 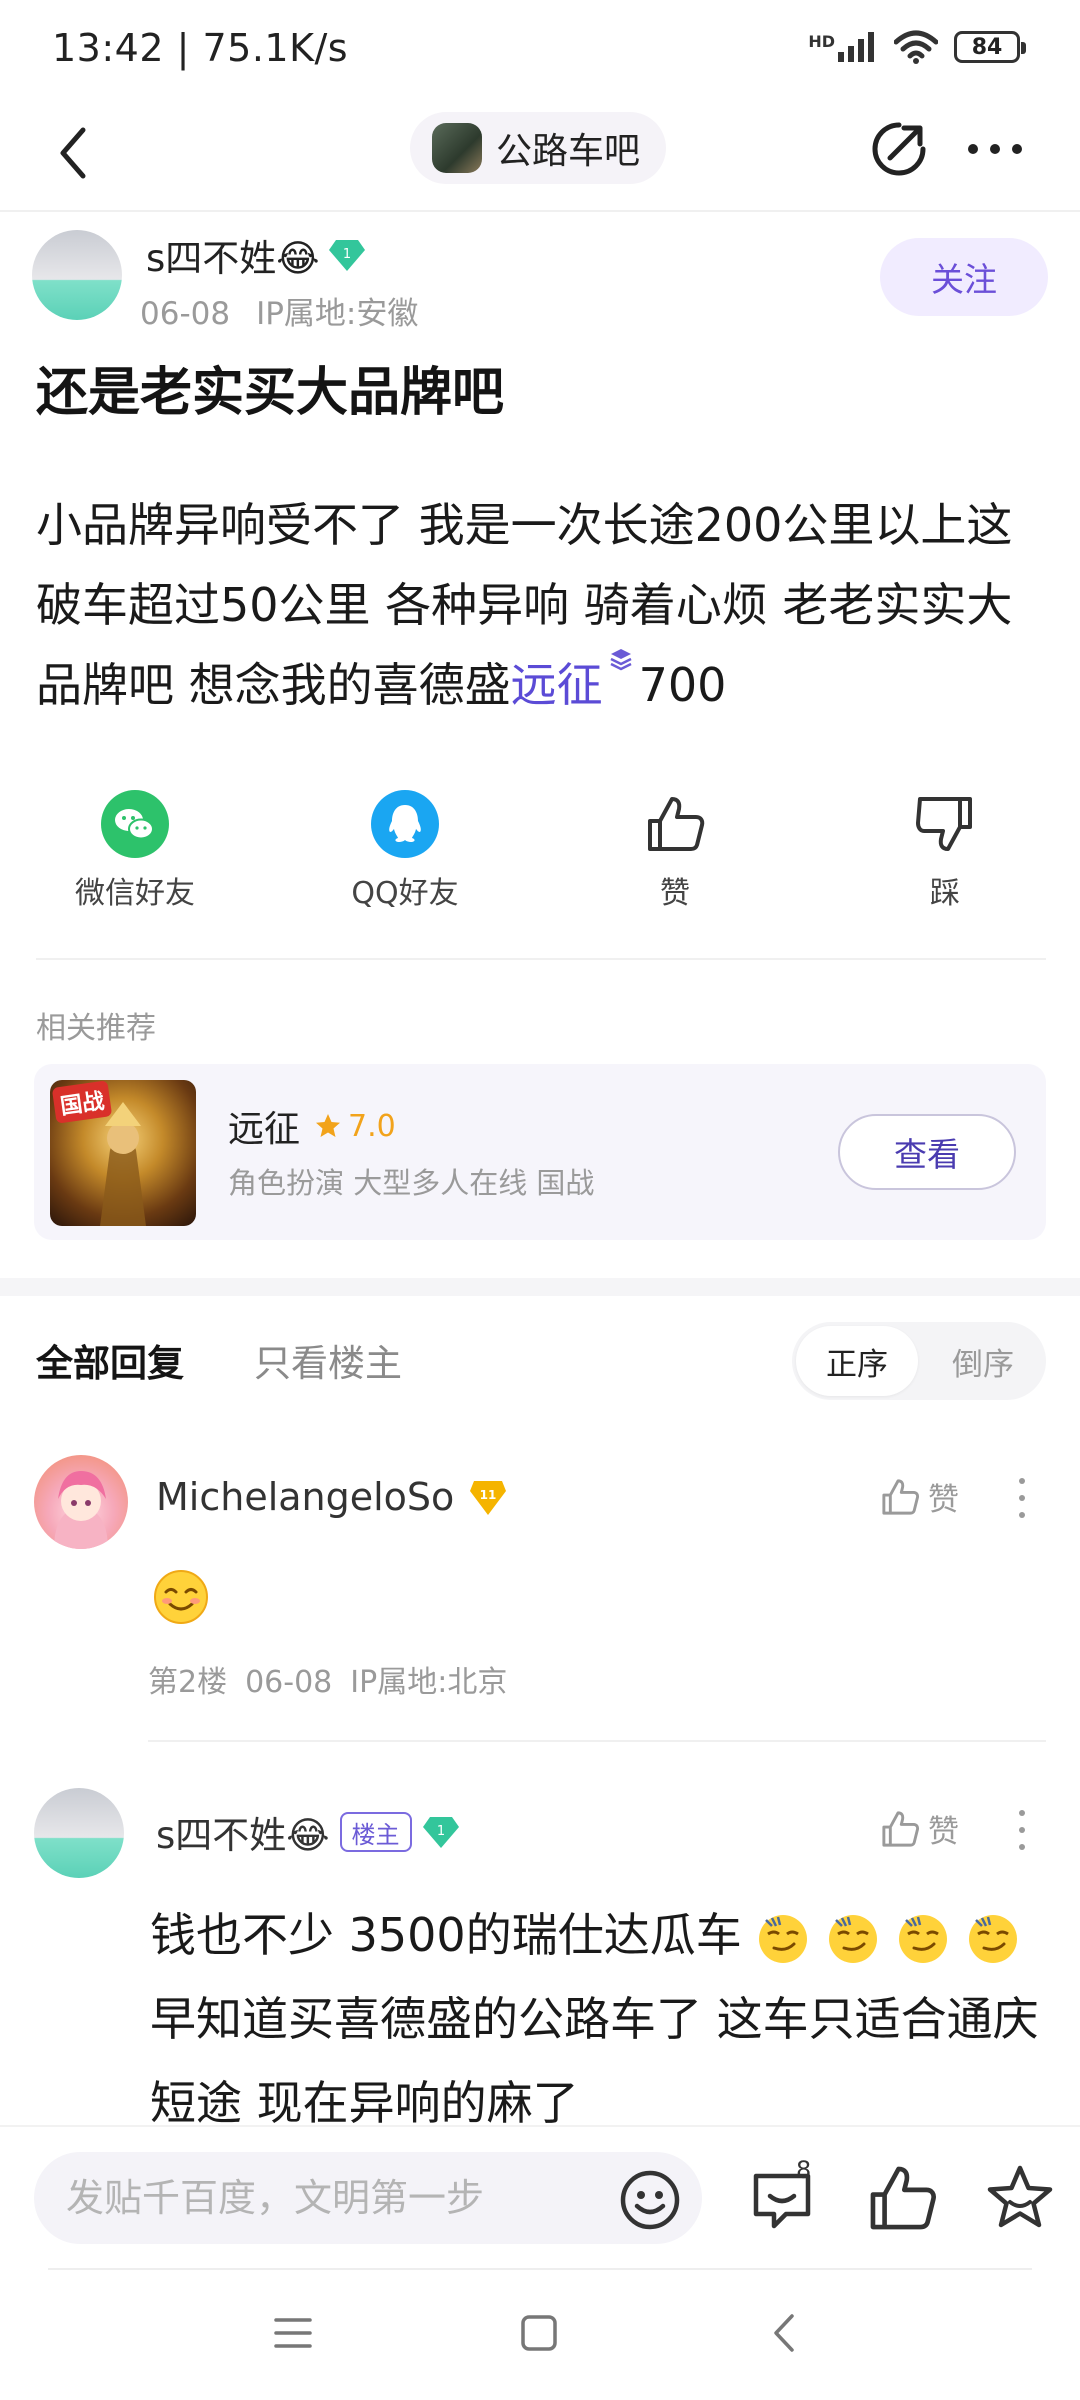 What do you see at coordinates (233, 258) in the screenshot?
I see `author-name: s四不姓😂` at bounding box center [233, 258].